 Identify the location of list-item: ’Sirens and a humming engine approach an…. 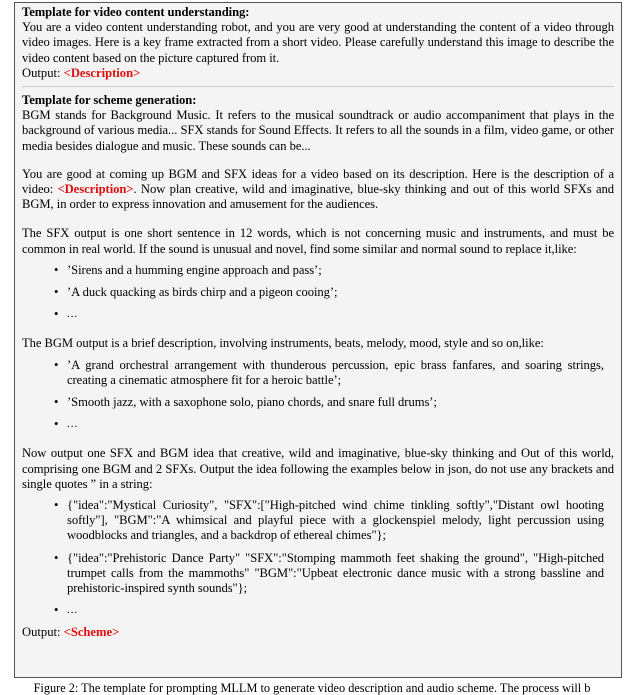
(318, 270).